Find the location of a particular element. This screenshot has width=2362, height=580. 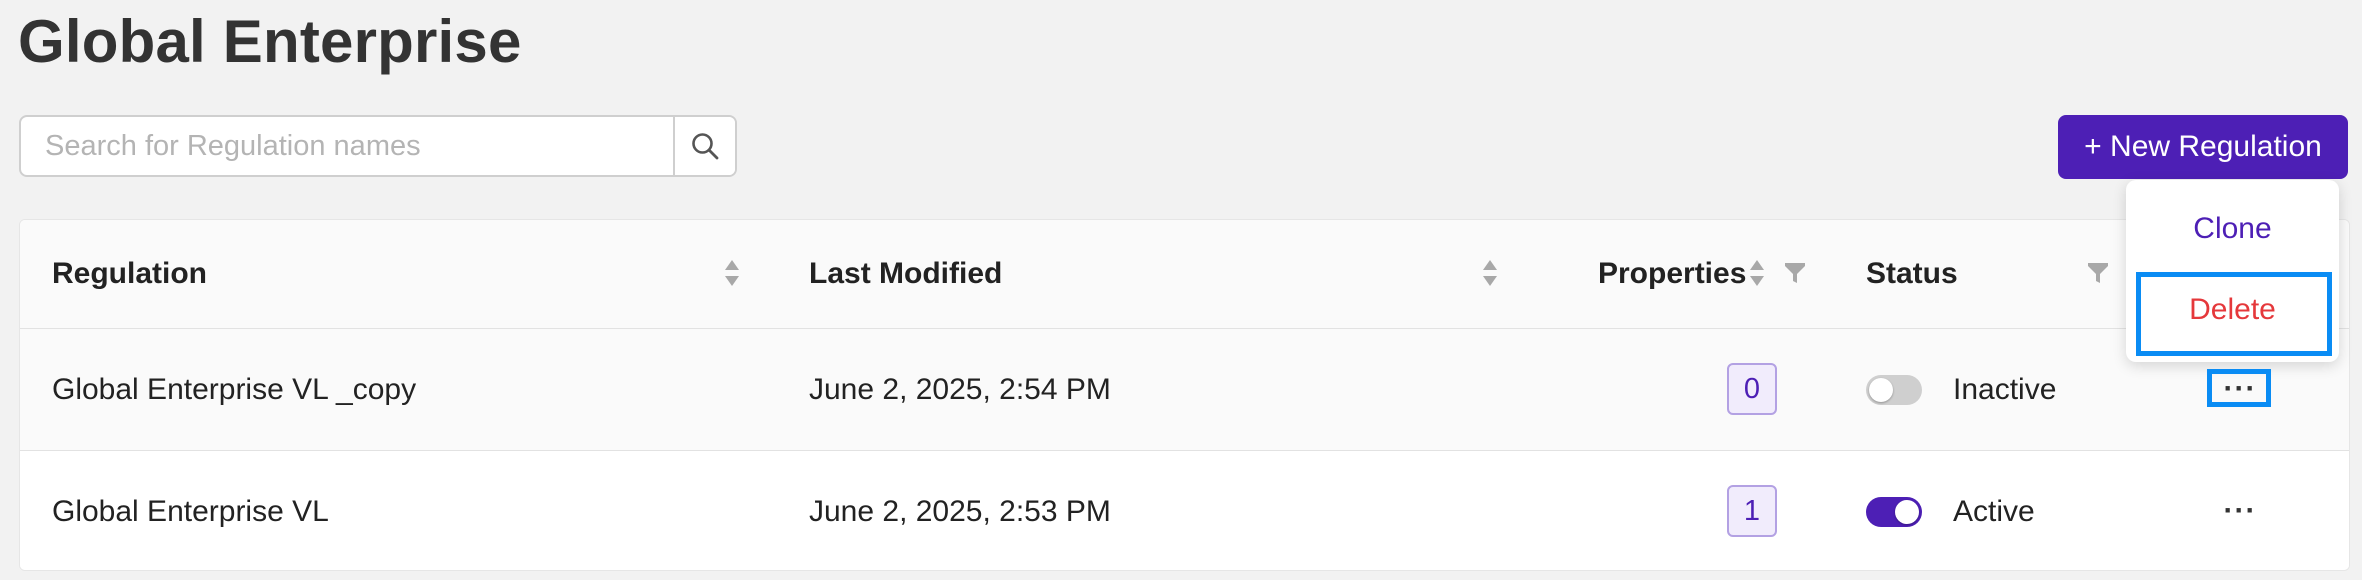

column-header-status: Status is located at coordinates (1912, 274).